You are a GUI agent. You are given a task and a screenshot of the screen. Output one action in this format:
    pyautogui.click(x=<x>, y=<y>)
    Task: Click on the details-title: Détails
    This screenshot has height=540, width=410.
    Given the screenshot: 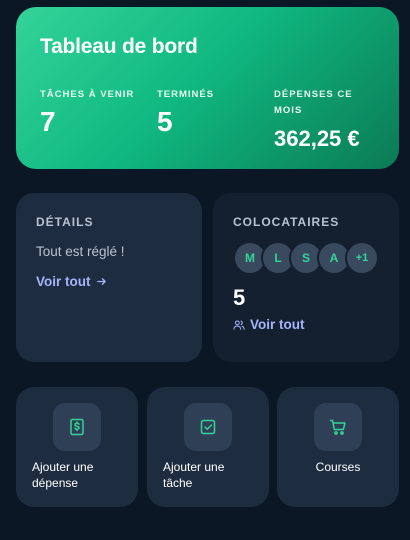 What is the action you would take?
    pyautogui.click(x=65, y=222)
    